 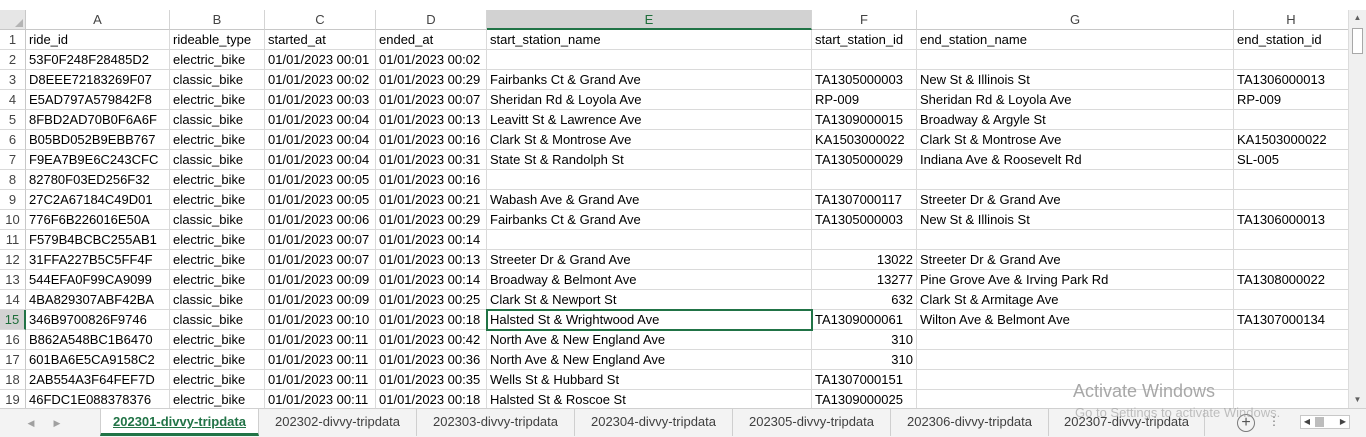 I want to click on column-header-g: G, so click(x=1075, y=20).